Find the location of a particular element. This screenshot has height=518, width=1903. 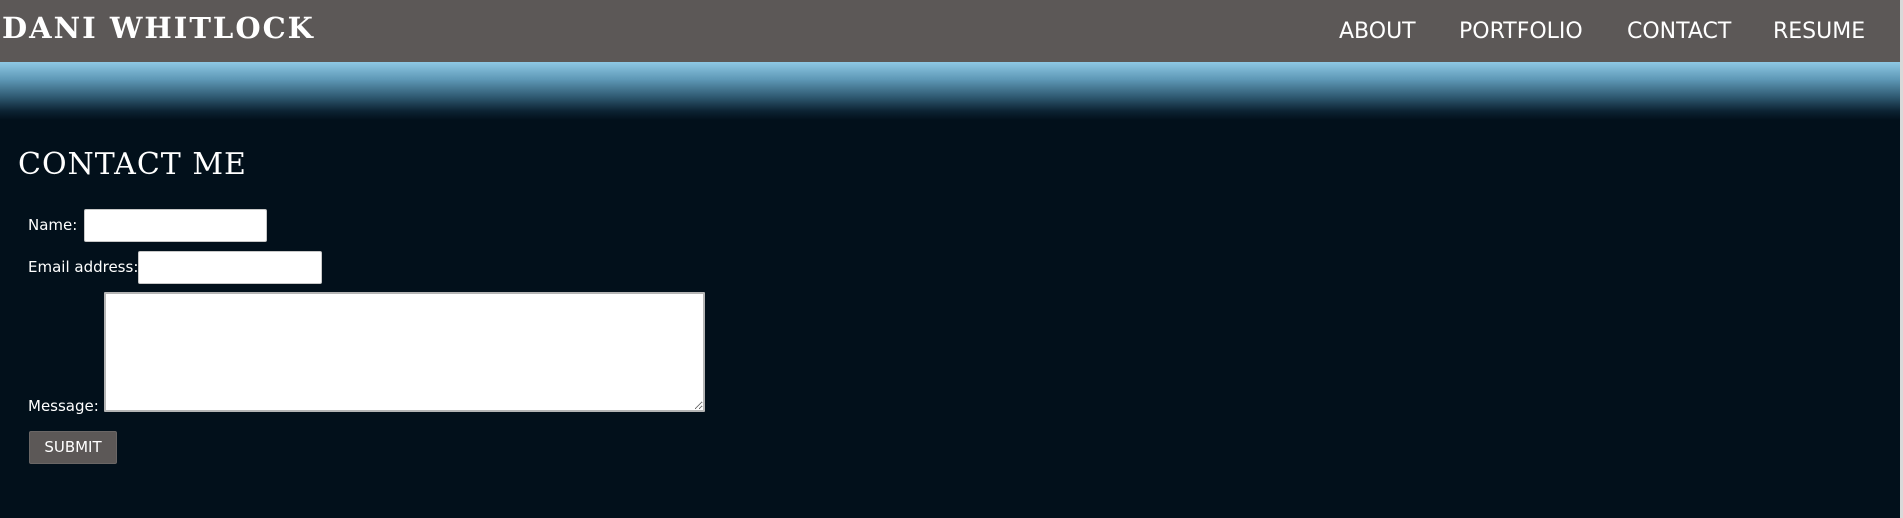

nav-link-about: ABOUT is located at coordinates (1377, 32).